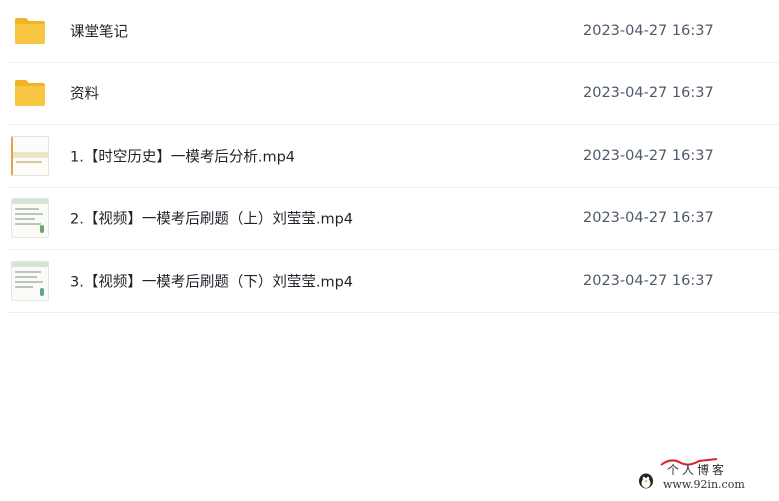 The height and width of the screenshot is (501, 779). I want to click on file-name: 1.【时空历史】一模考后分析.mp4, so click(182, 155).